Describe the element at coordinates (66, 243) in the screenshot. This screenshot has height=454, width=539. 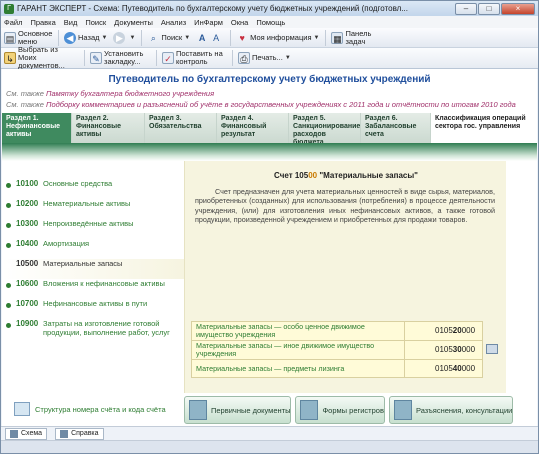
I see `nav-label: Амортизация` at that location.